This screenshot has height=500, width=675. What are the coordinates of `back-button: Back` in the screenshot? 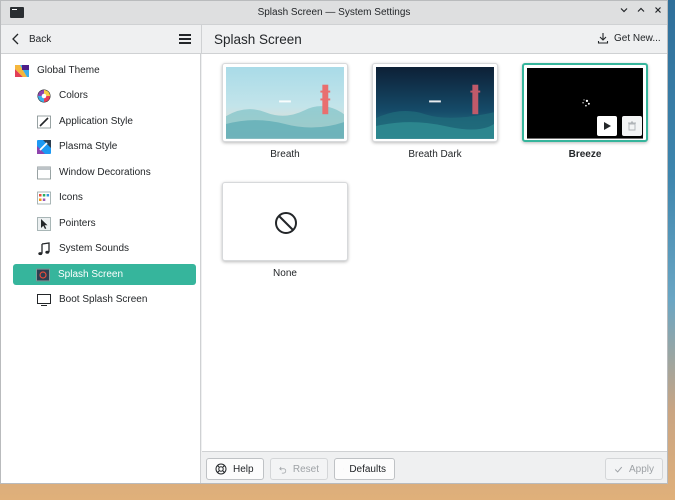 It's located at (31, 39).